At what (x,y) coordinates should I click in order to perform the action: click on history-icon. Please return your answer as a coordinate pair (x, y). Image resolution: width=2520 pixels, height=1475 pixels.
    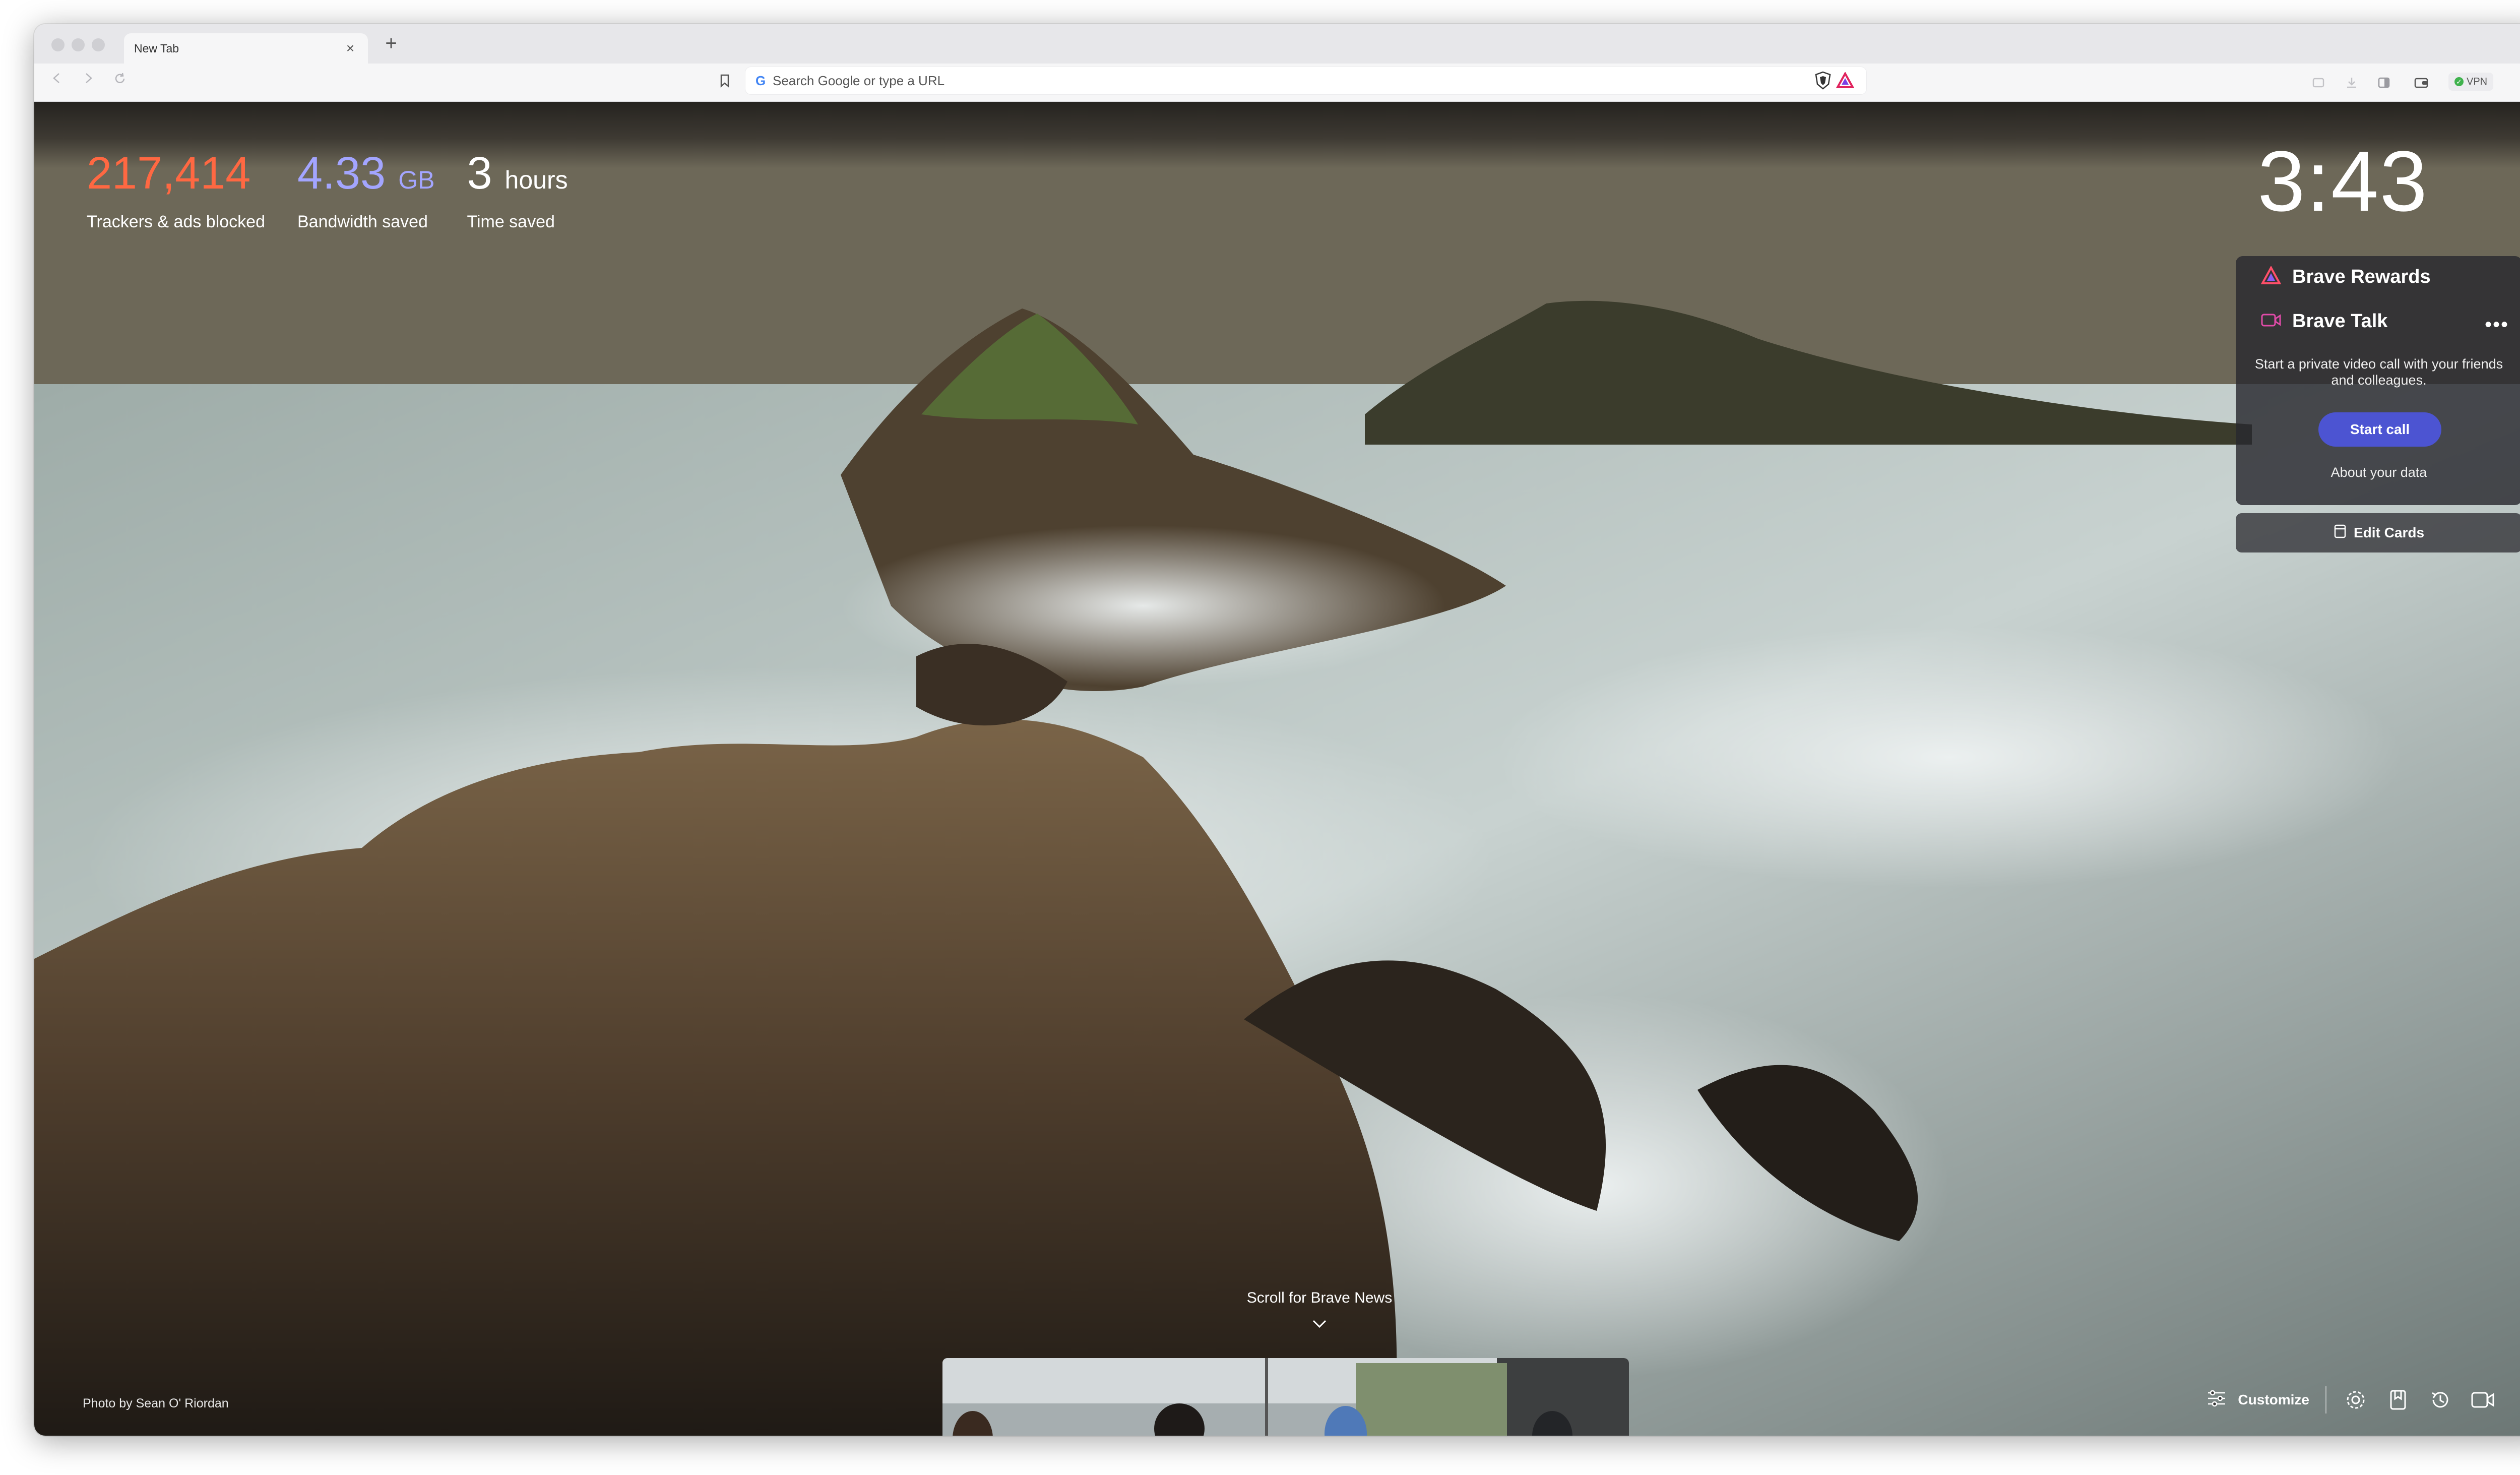
    Looking at the image, I should click on (2440, 1400).